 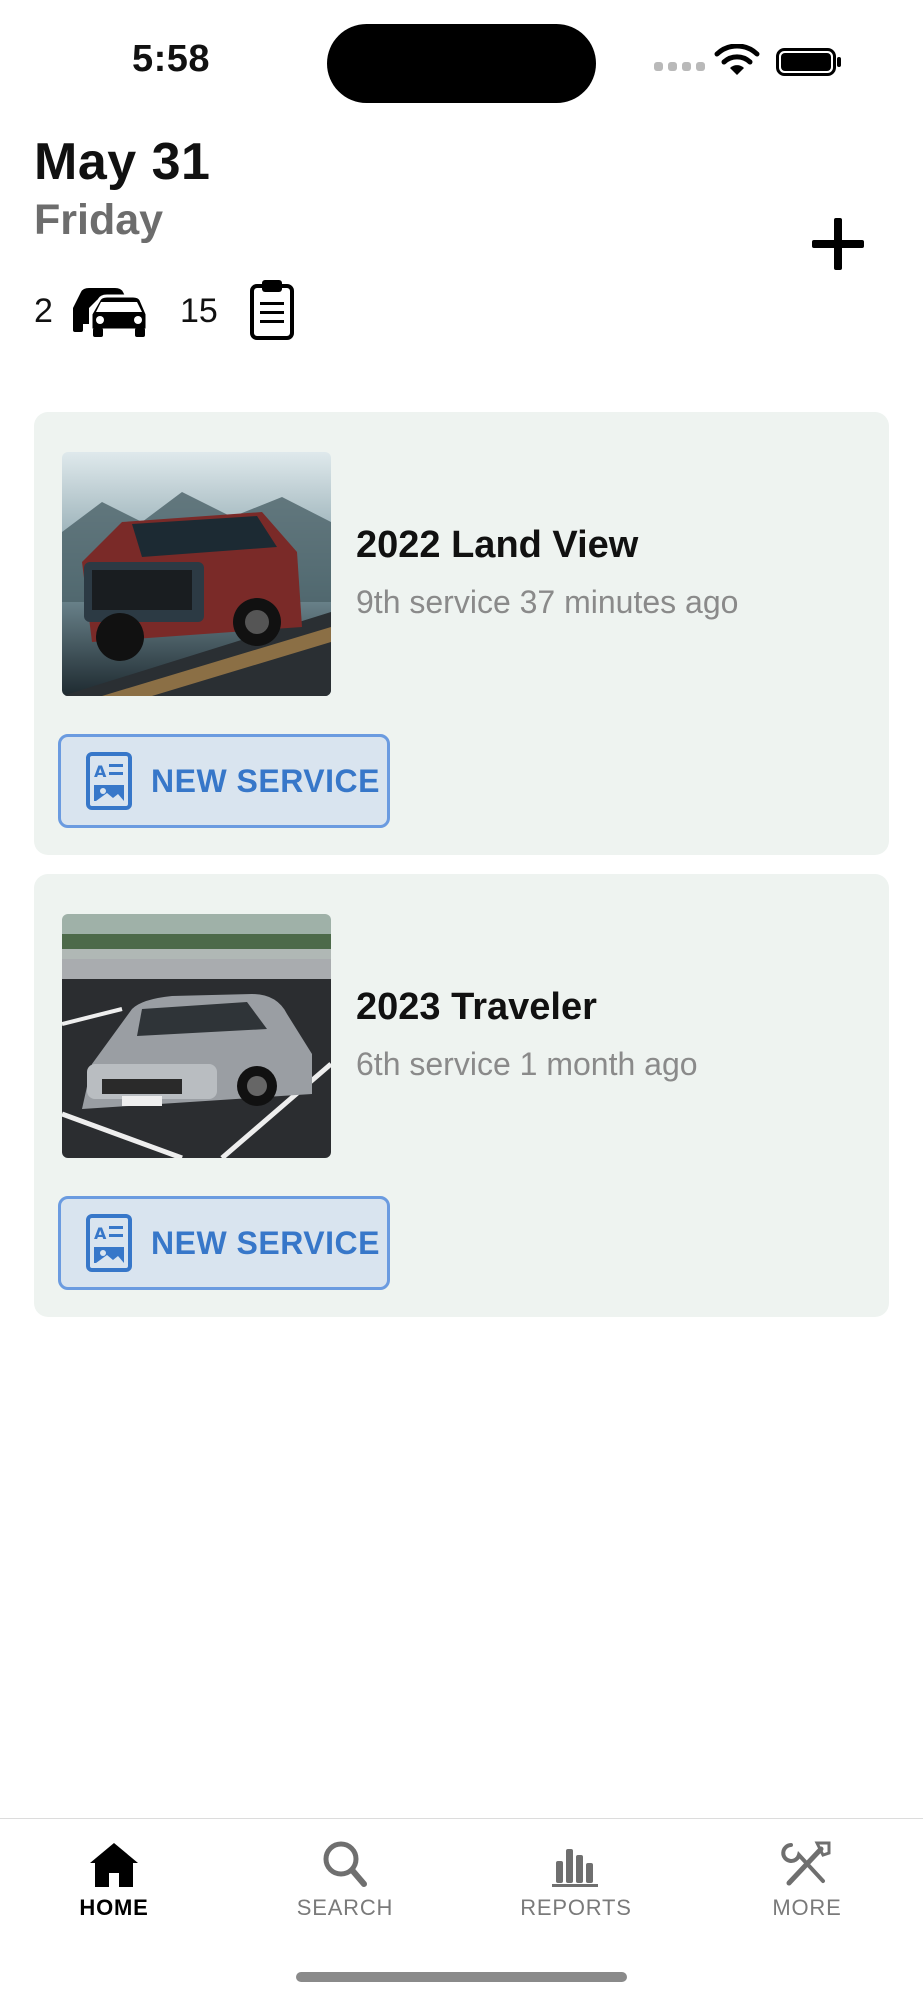 I want to click on page-subtitle-day: Friday, so click(x=99, y=220).